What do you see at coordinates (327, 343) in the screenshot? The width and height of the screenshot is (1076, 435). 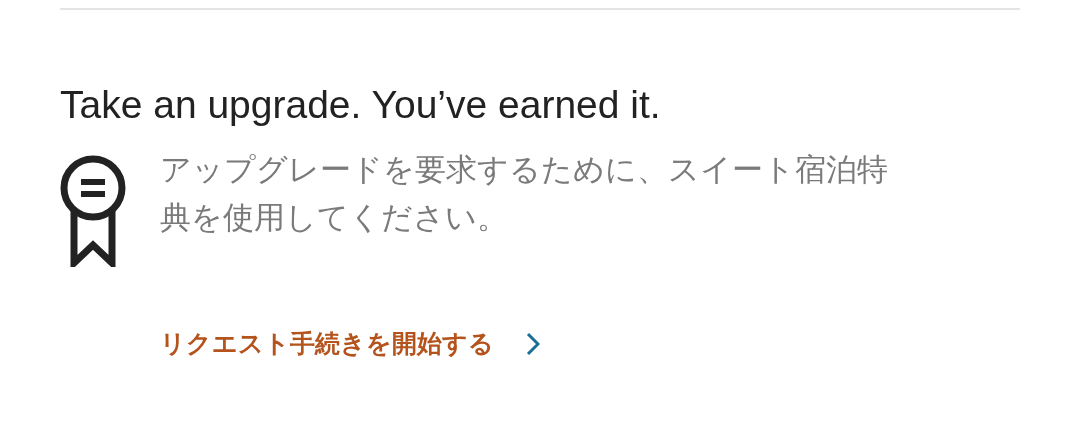 I see `start-request-link: リクエスト手続きを開始する` at bounding box center [327, 343].